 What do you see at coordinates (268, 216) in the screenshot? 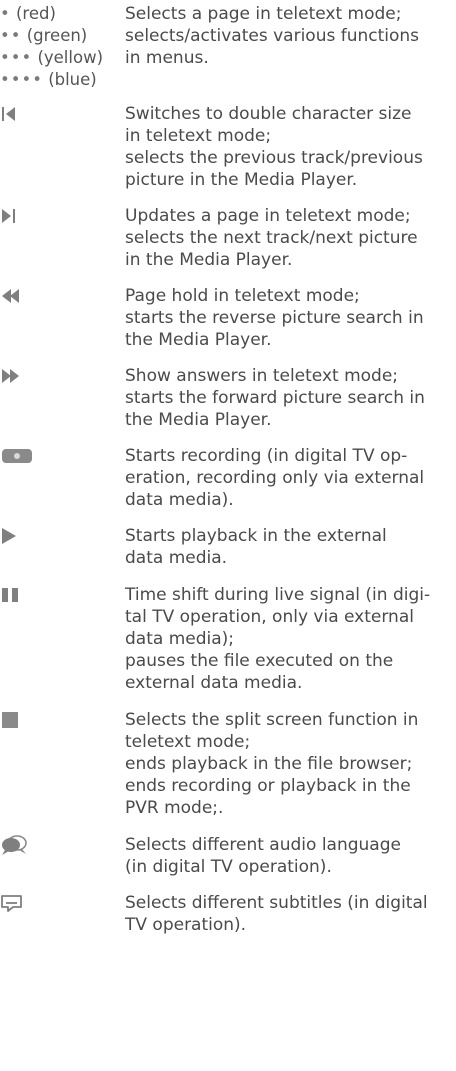
I see `description-line: Updates a page in teletext mode;` at bounding box center [268, 216].